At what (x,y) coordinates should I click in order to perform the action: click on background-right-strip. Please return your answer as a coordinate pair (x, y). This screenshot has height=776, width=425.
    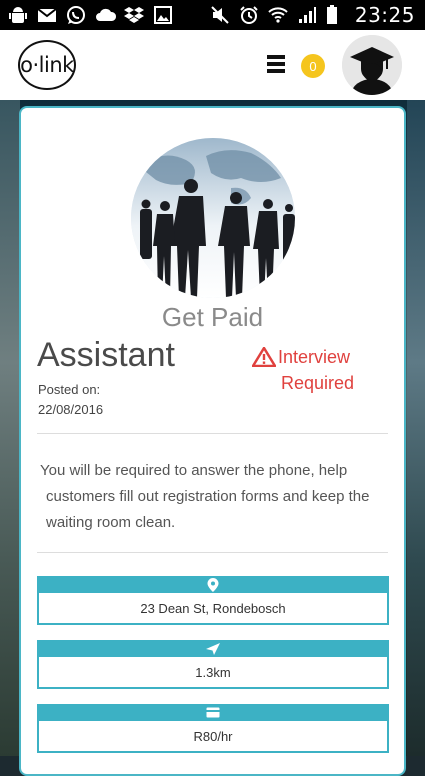
    Looking at the image, I should click on (416, 428).